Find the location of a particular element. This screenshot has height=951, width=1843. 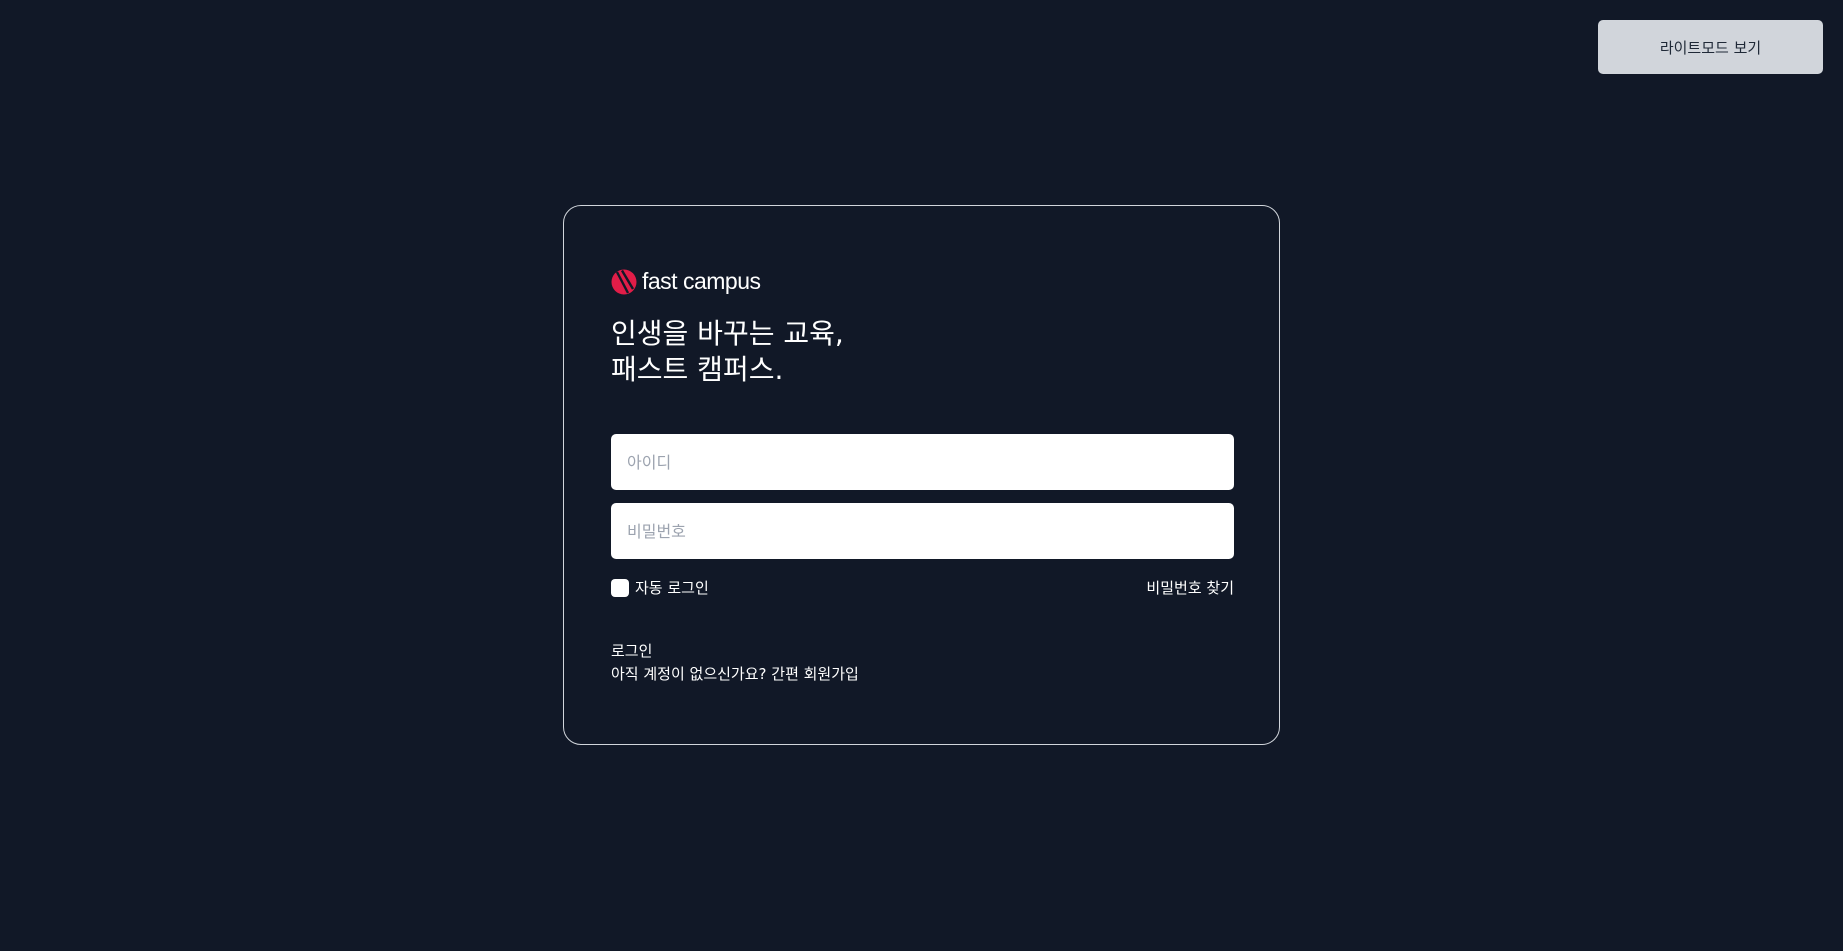

headline-line-1: 인생을 바꾸는 교육, is located at coordinates (727, 333).